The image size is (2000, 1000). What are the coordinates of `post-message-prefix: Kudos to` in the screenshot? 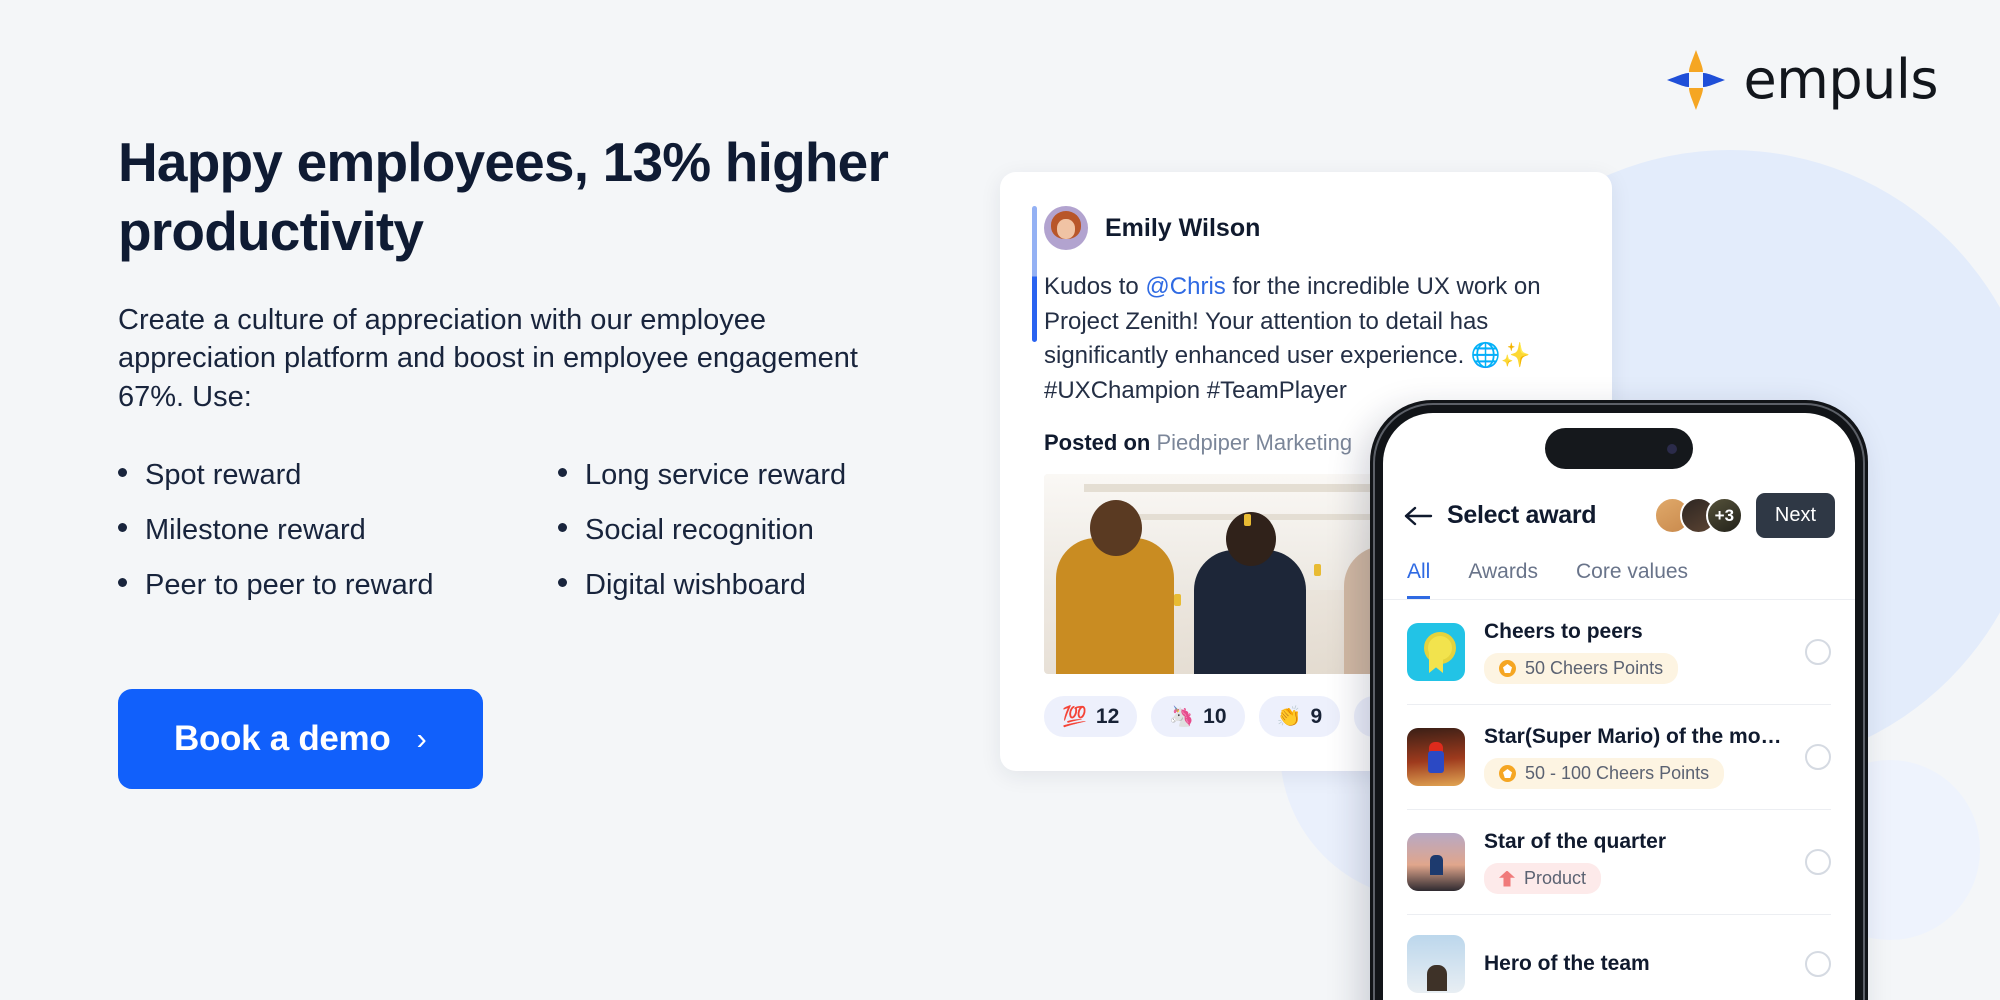 It's located at (1095, 286).